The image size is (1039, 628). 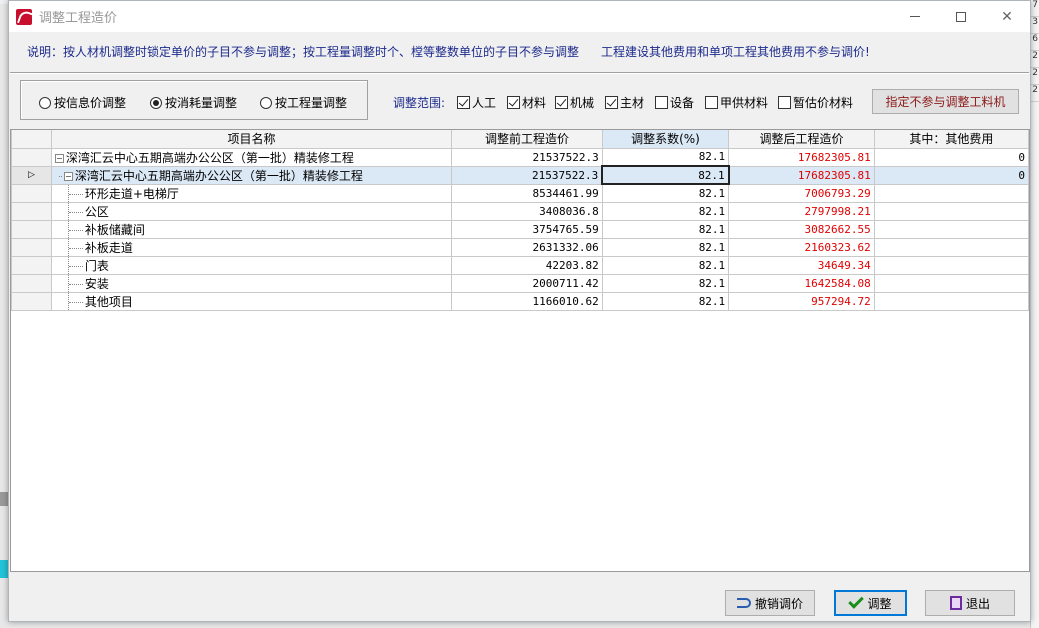 I want to click on cell-name: 公区, so click(x=251, y=211).